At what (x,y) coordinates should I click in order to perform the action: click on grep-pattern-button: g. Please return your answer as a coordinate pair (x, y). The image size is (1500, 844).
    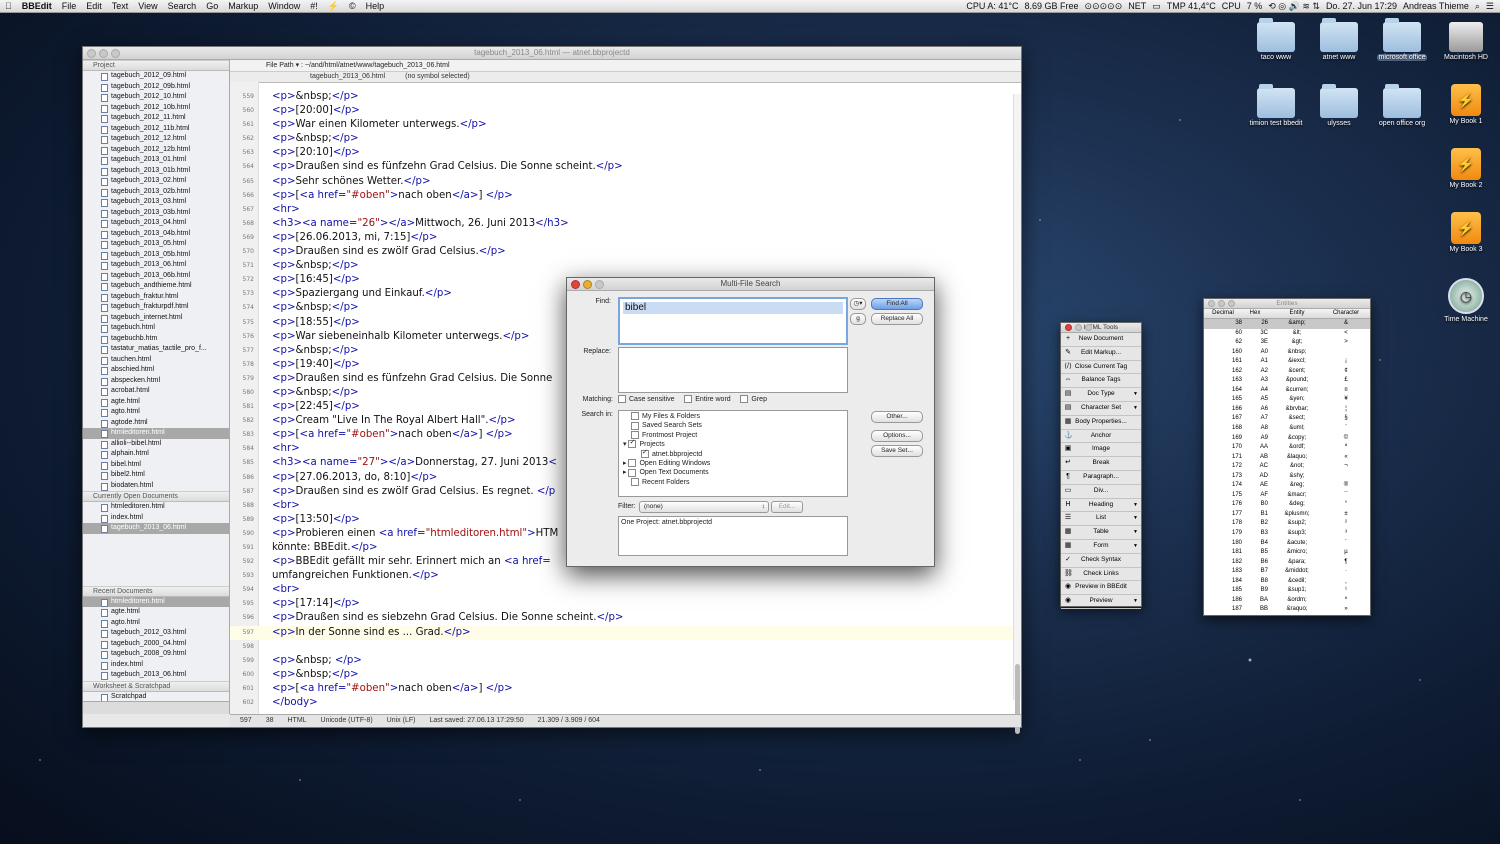
    Looking at the image, I should click on (858, 319).